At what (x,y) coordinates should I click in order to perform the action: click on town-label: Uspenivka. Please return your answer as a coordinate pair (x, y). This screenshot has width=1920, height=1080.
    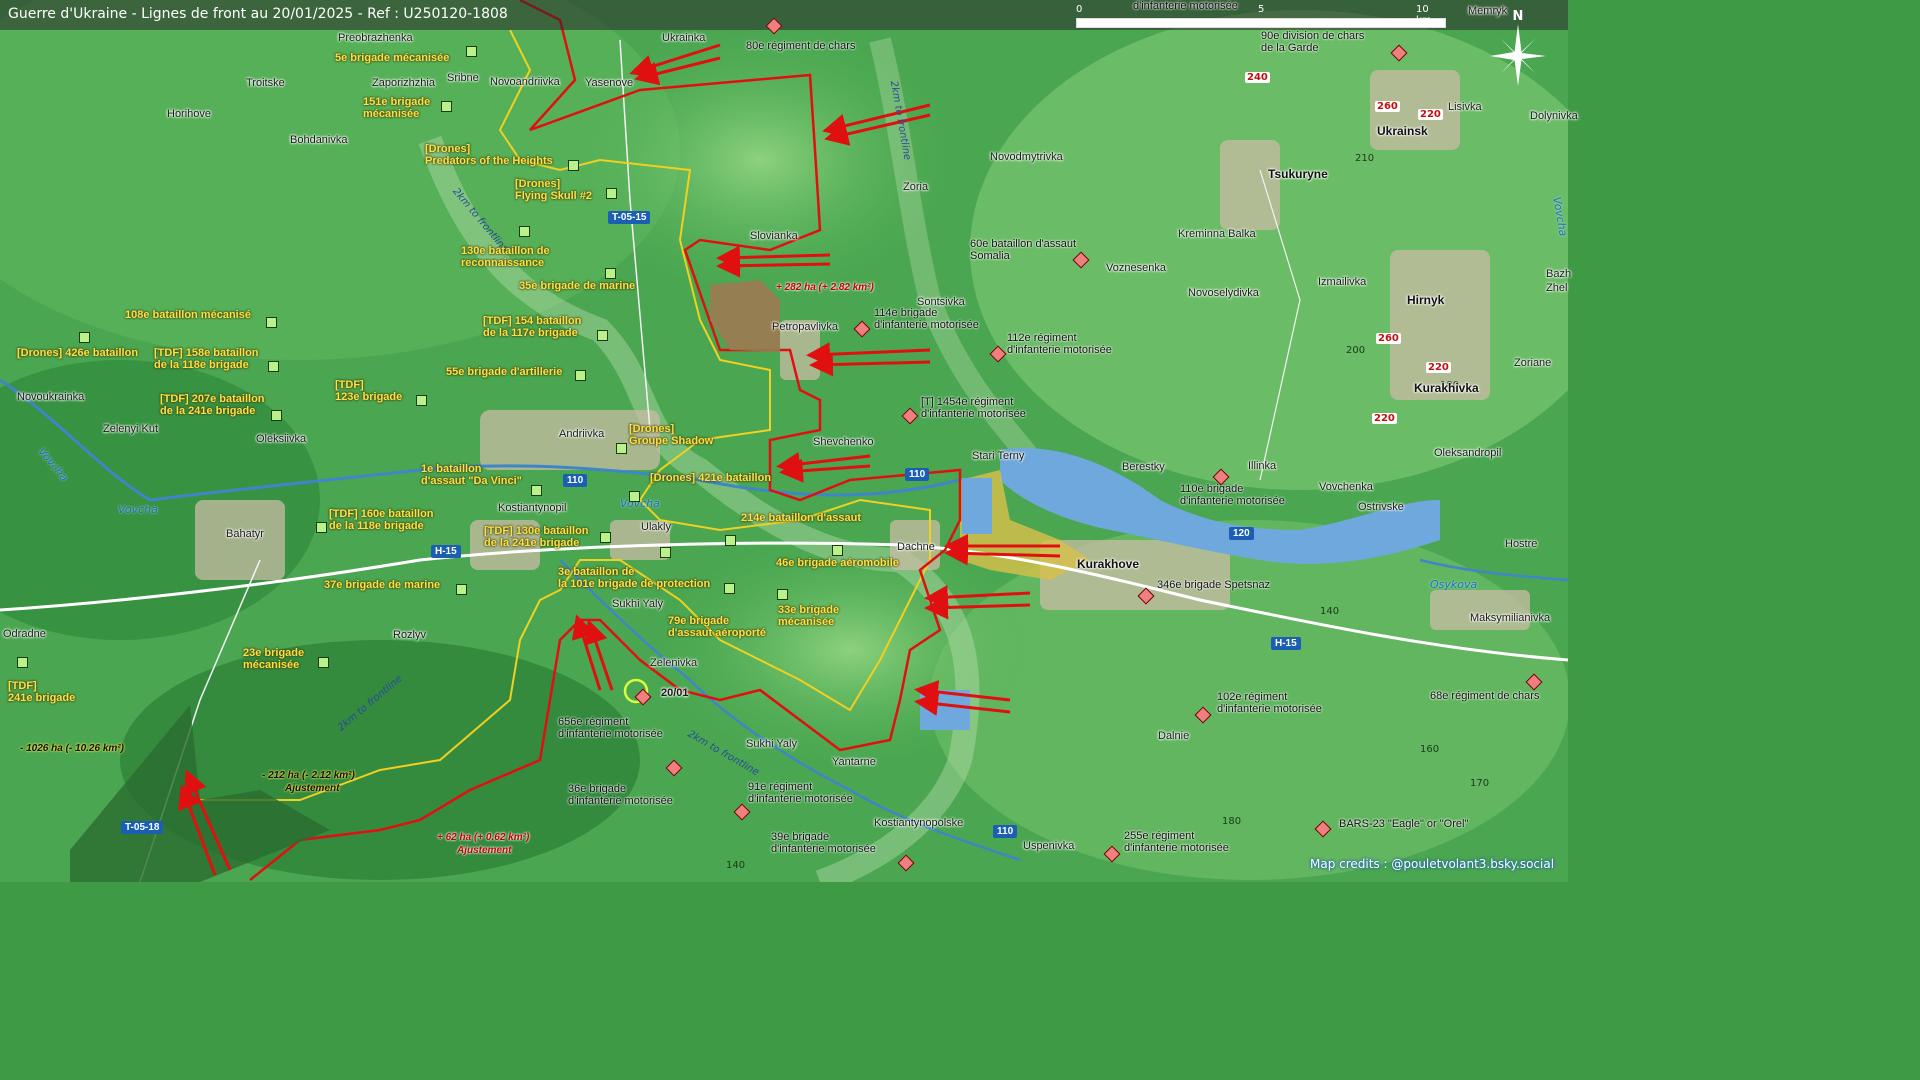
    Looking at the image, I should click on (1048, 846).